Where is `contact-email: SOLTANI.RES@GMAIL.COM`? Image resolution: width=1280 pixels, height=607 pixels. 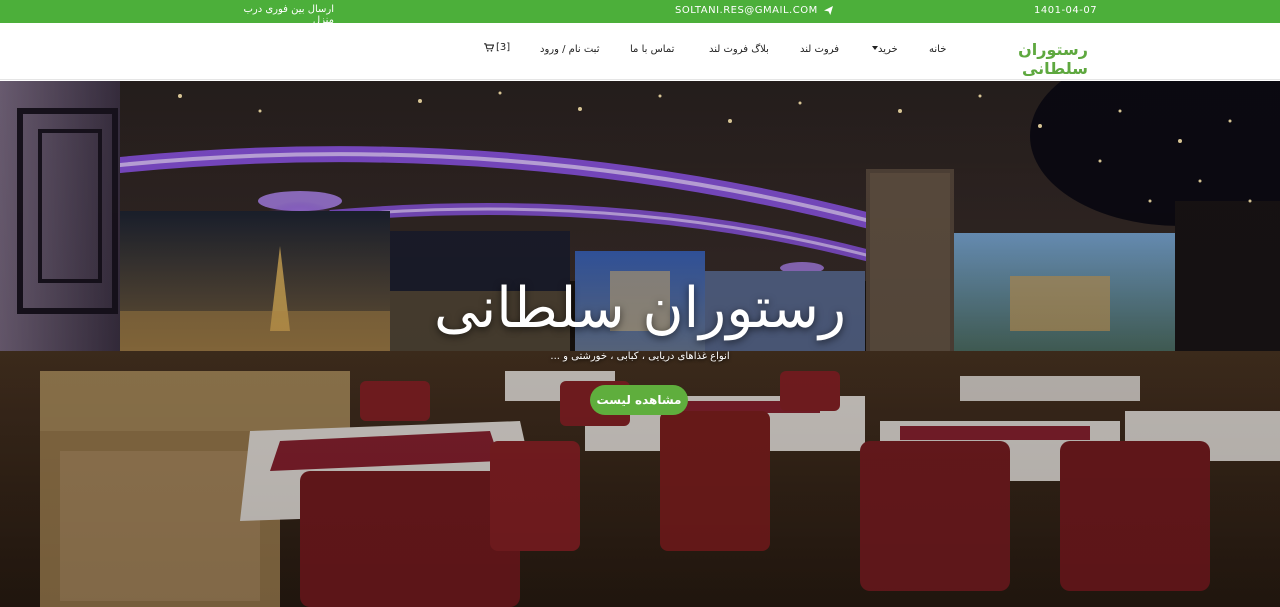
contact-email: SOLTANI.RES@GMAIL.COM is located at coordinates (754, 10).